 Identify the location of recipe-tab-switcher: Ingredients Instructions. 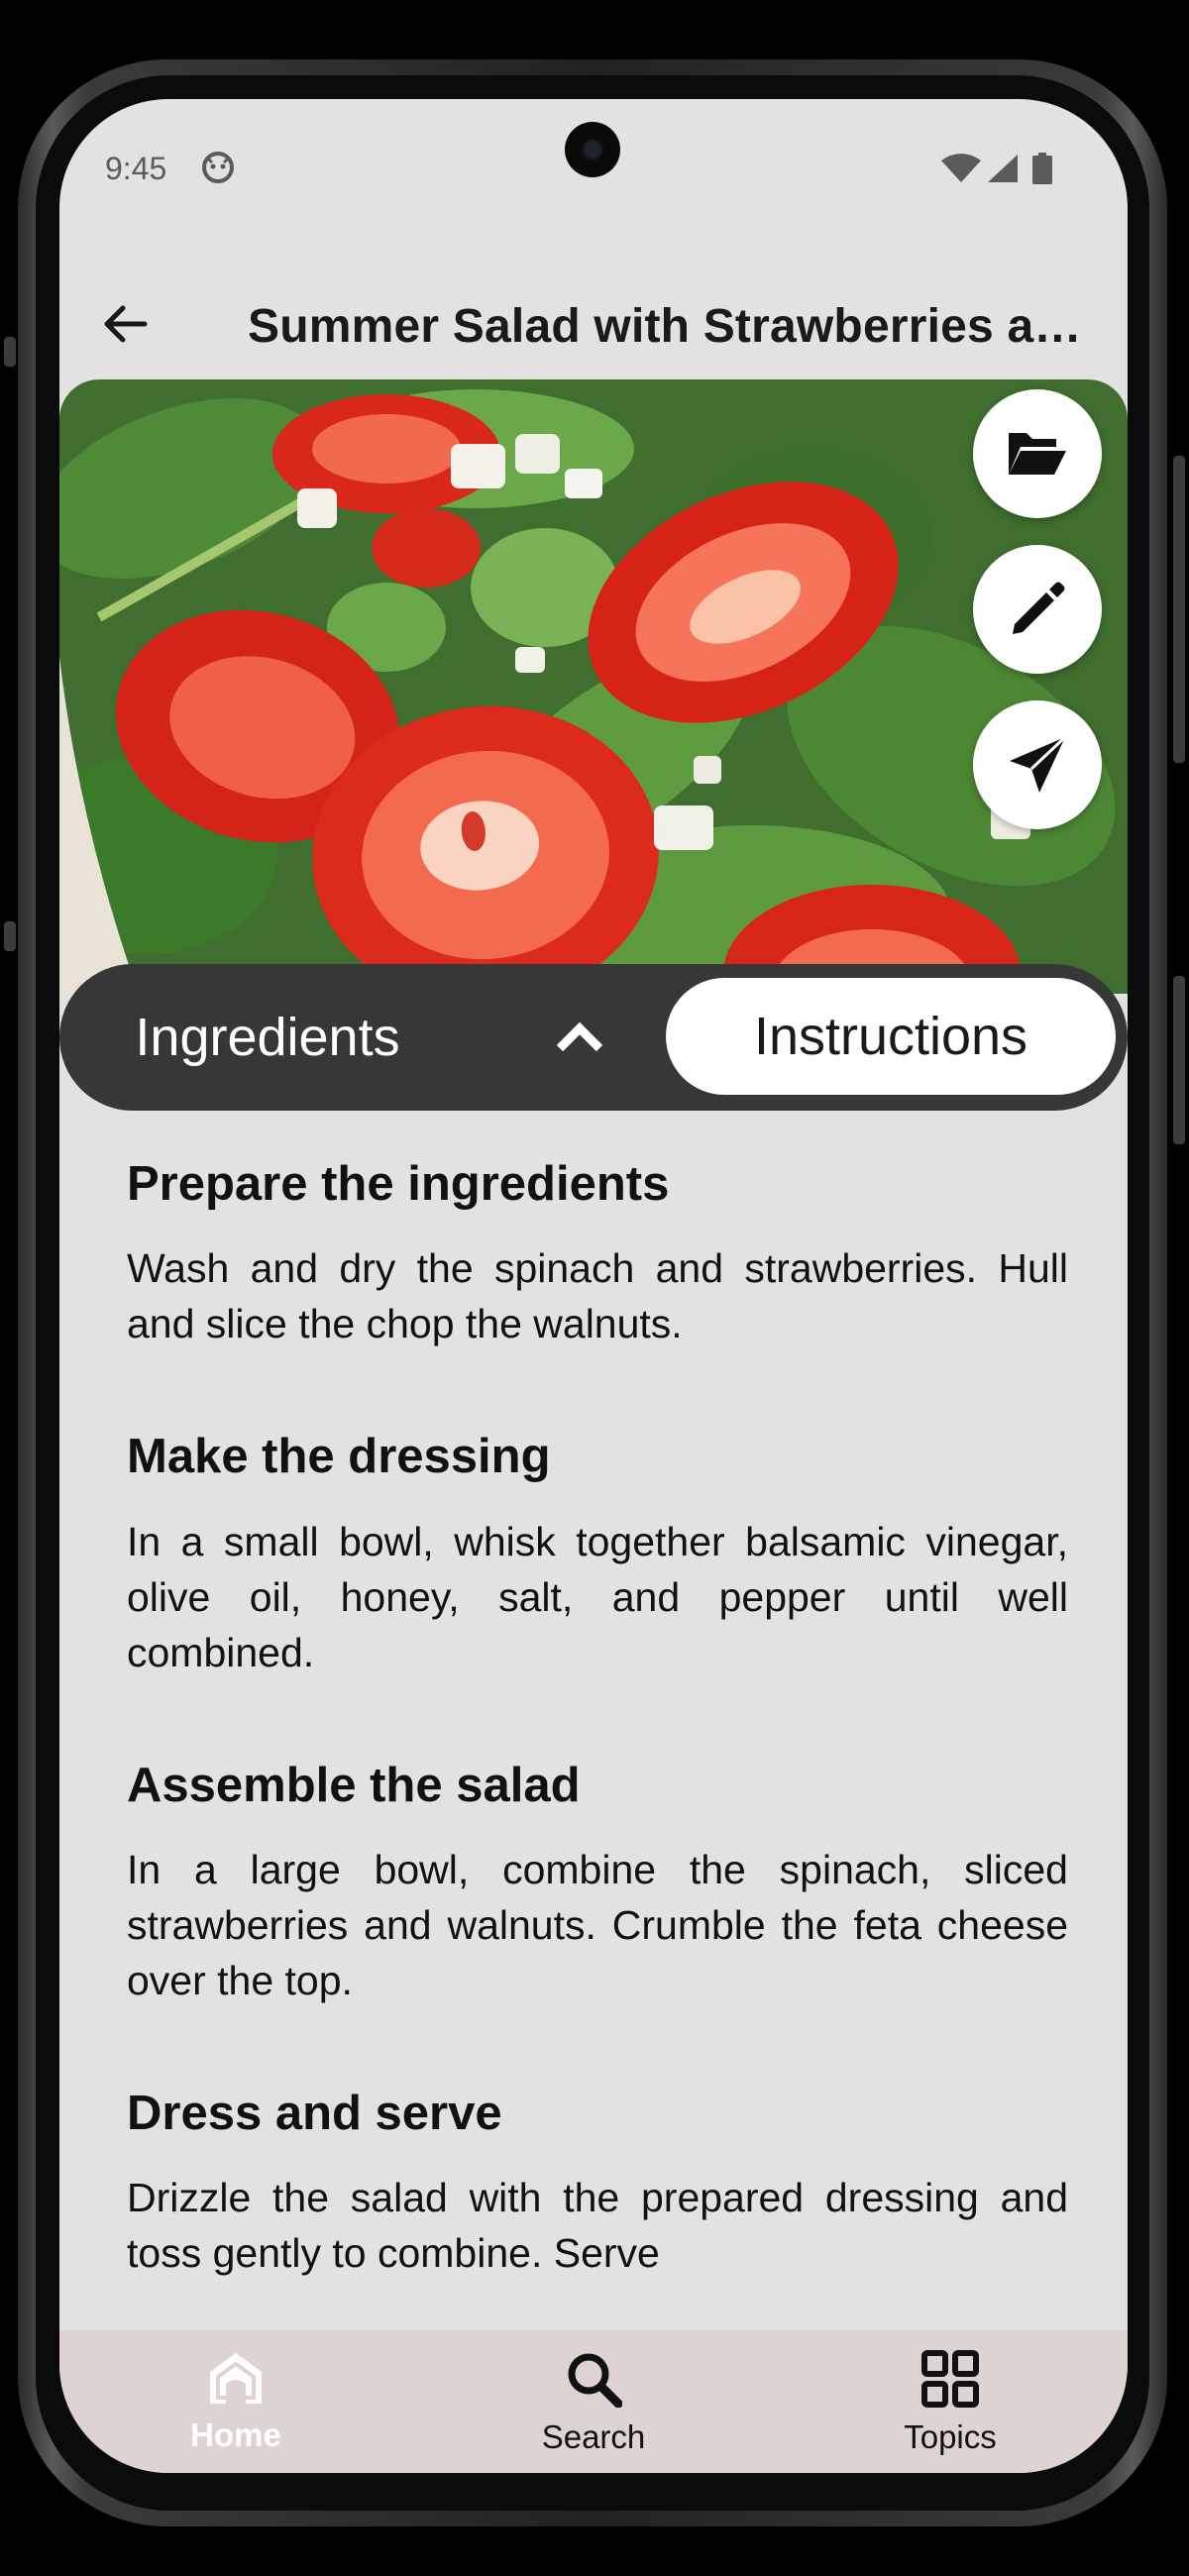
(594, 1037).